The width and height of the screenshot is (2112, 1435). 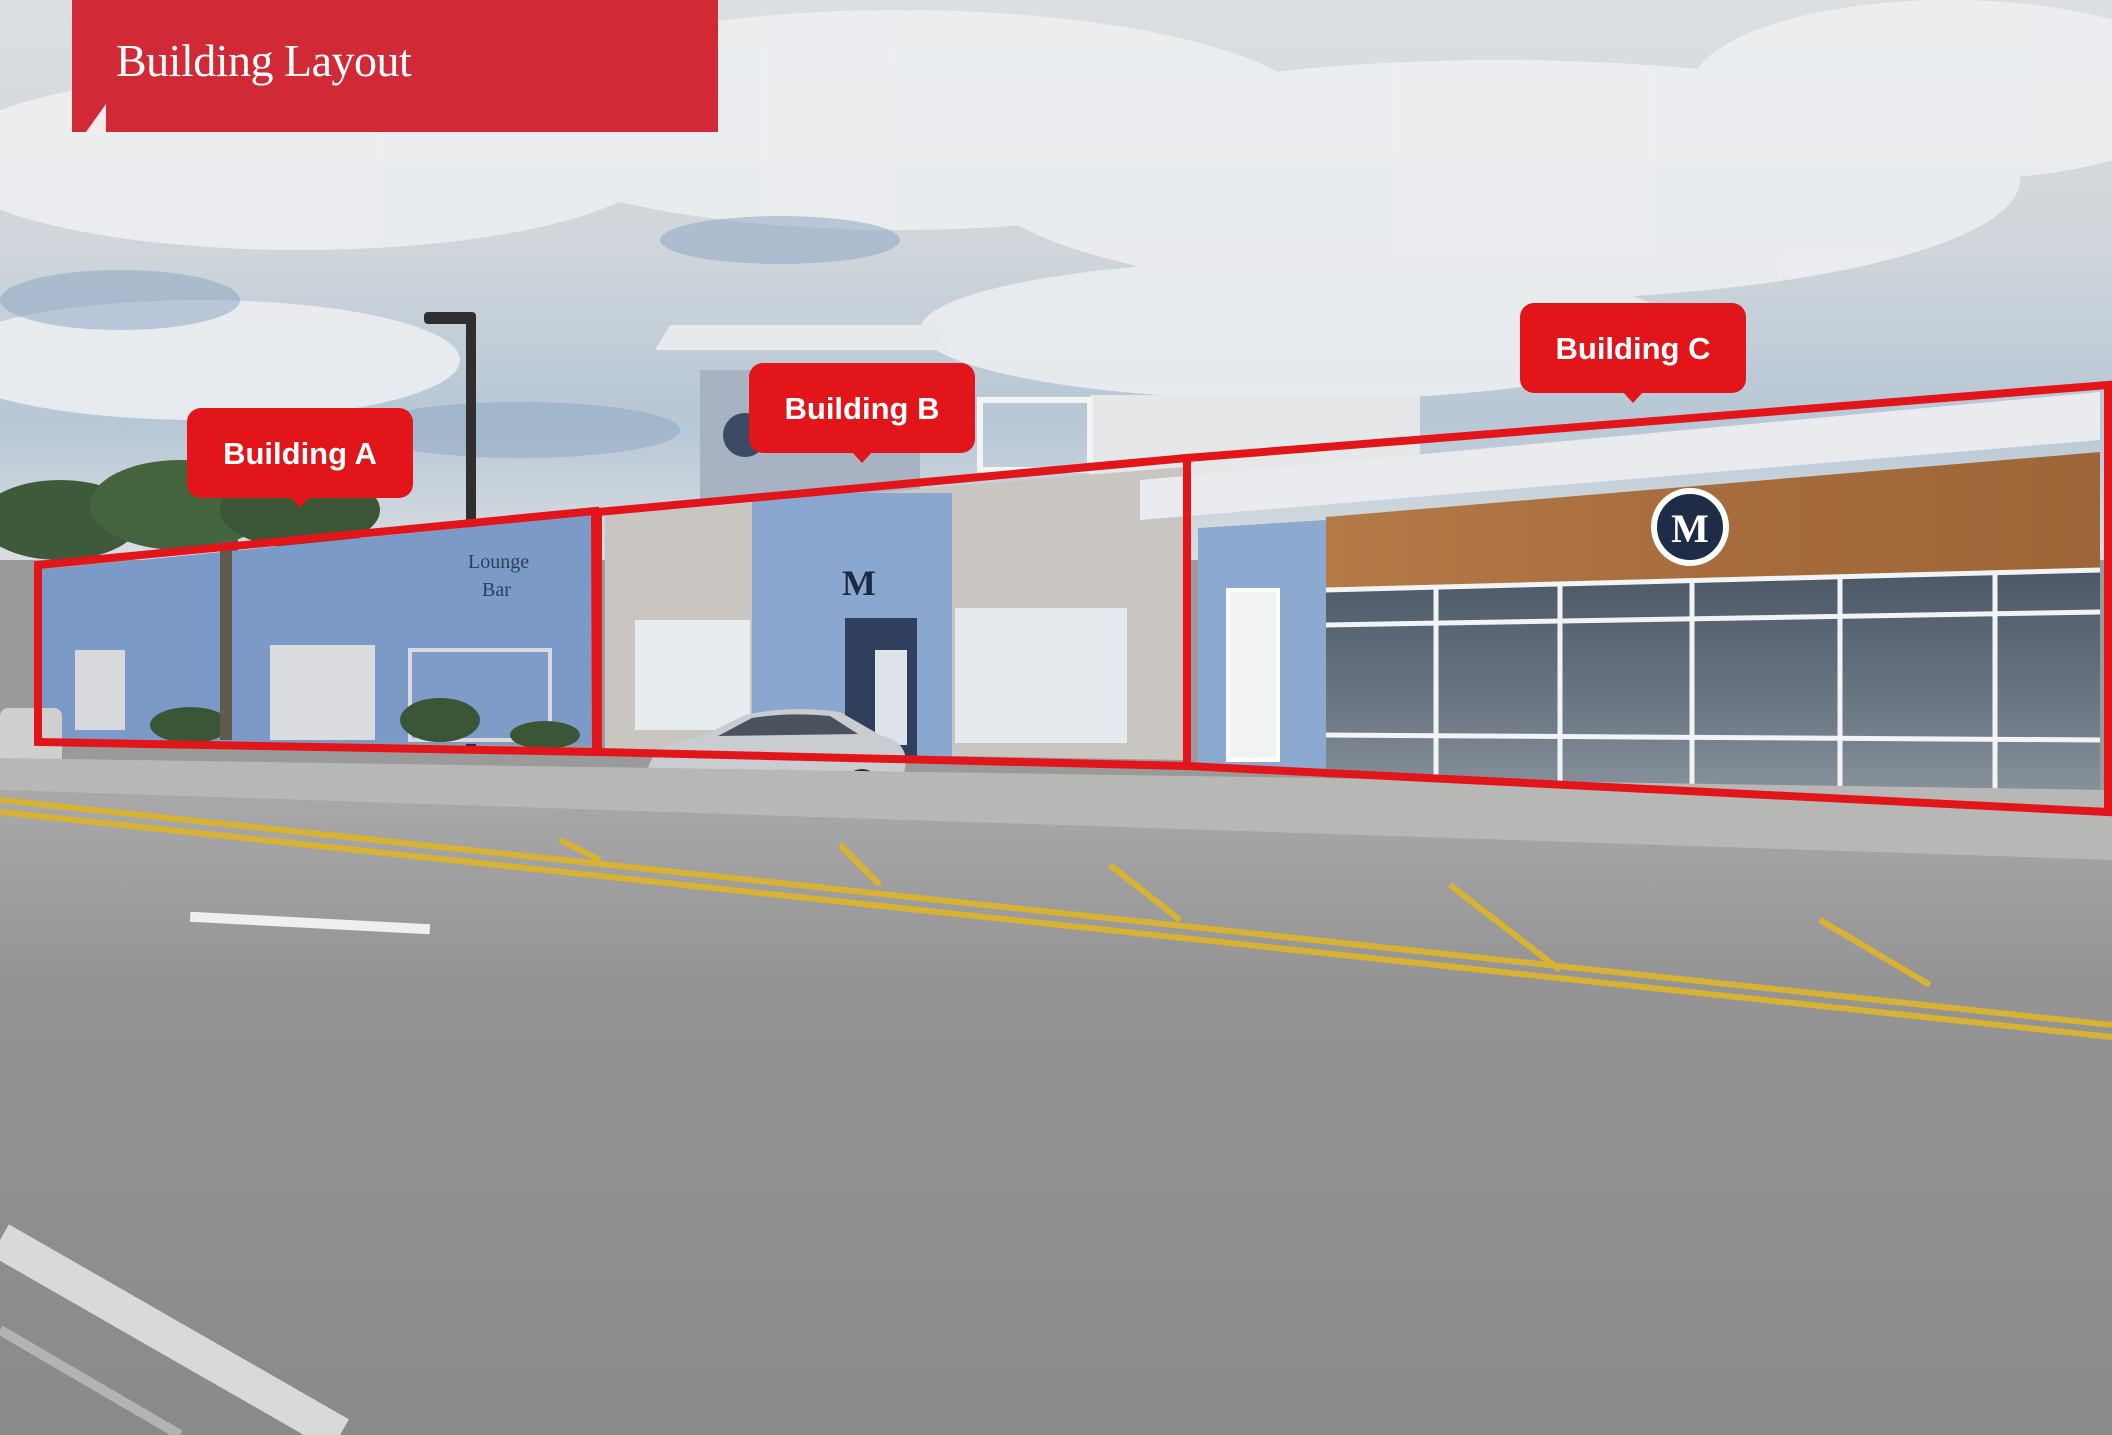 I want to click on callout-building-c-label: Building C, so click(x=1633, y=348).